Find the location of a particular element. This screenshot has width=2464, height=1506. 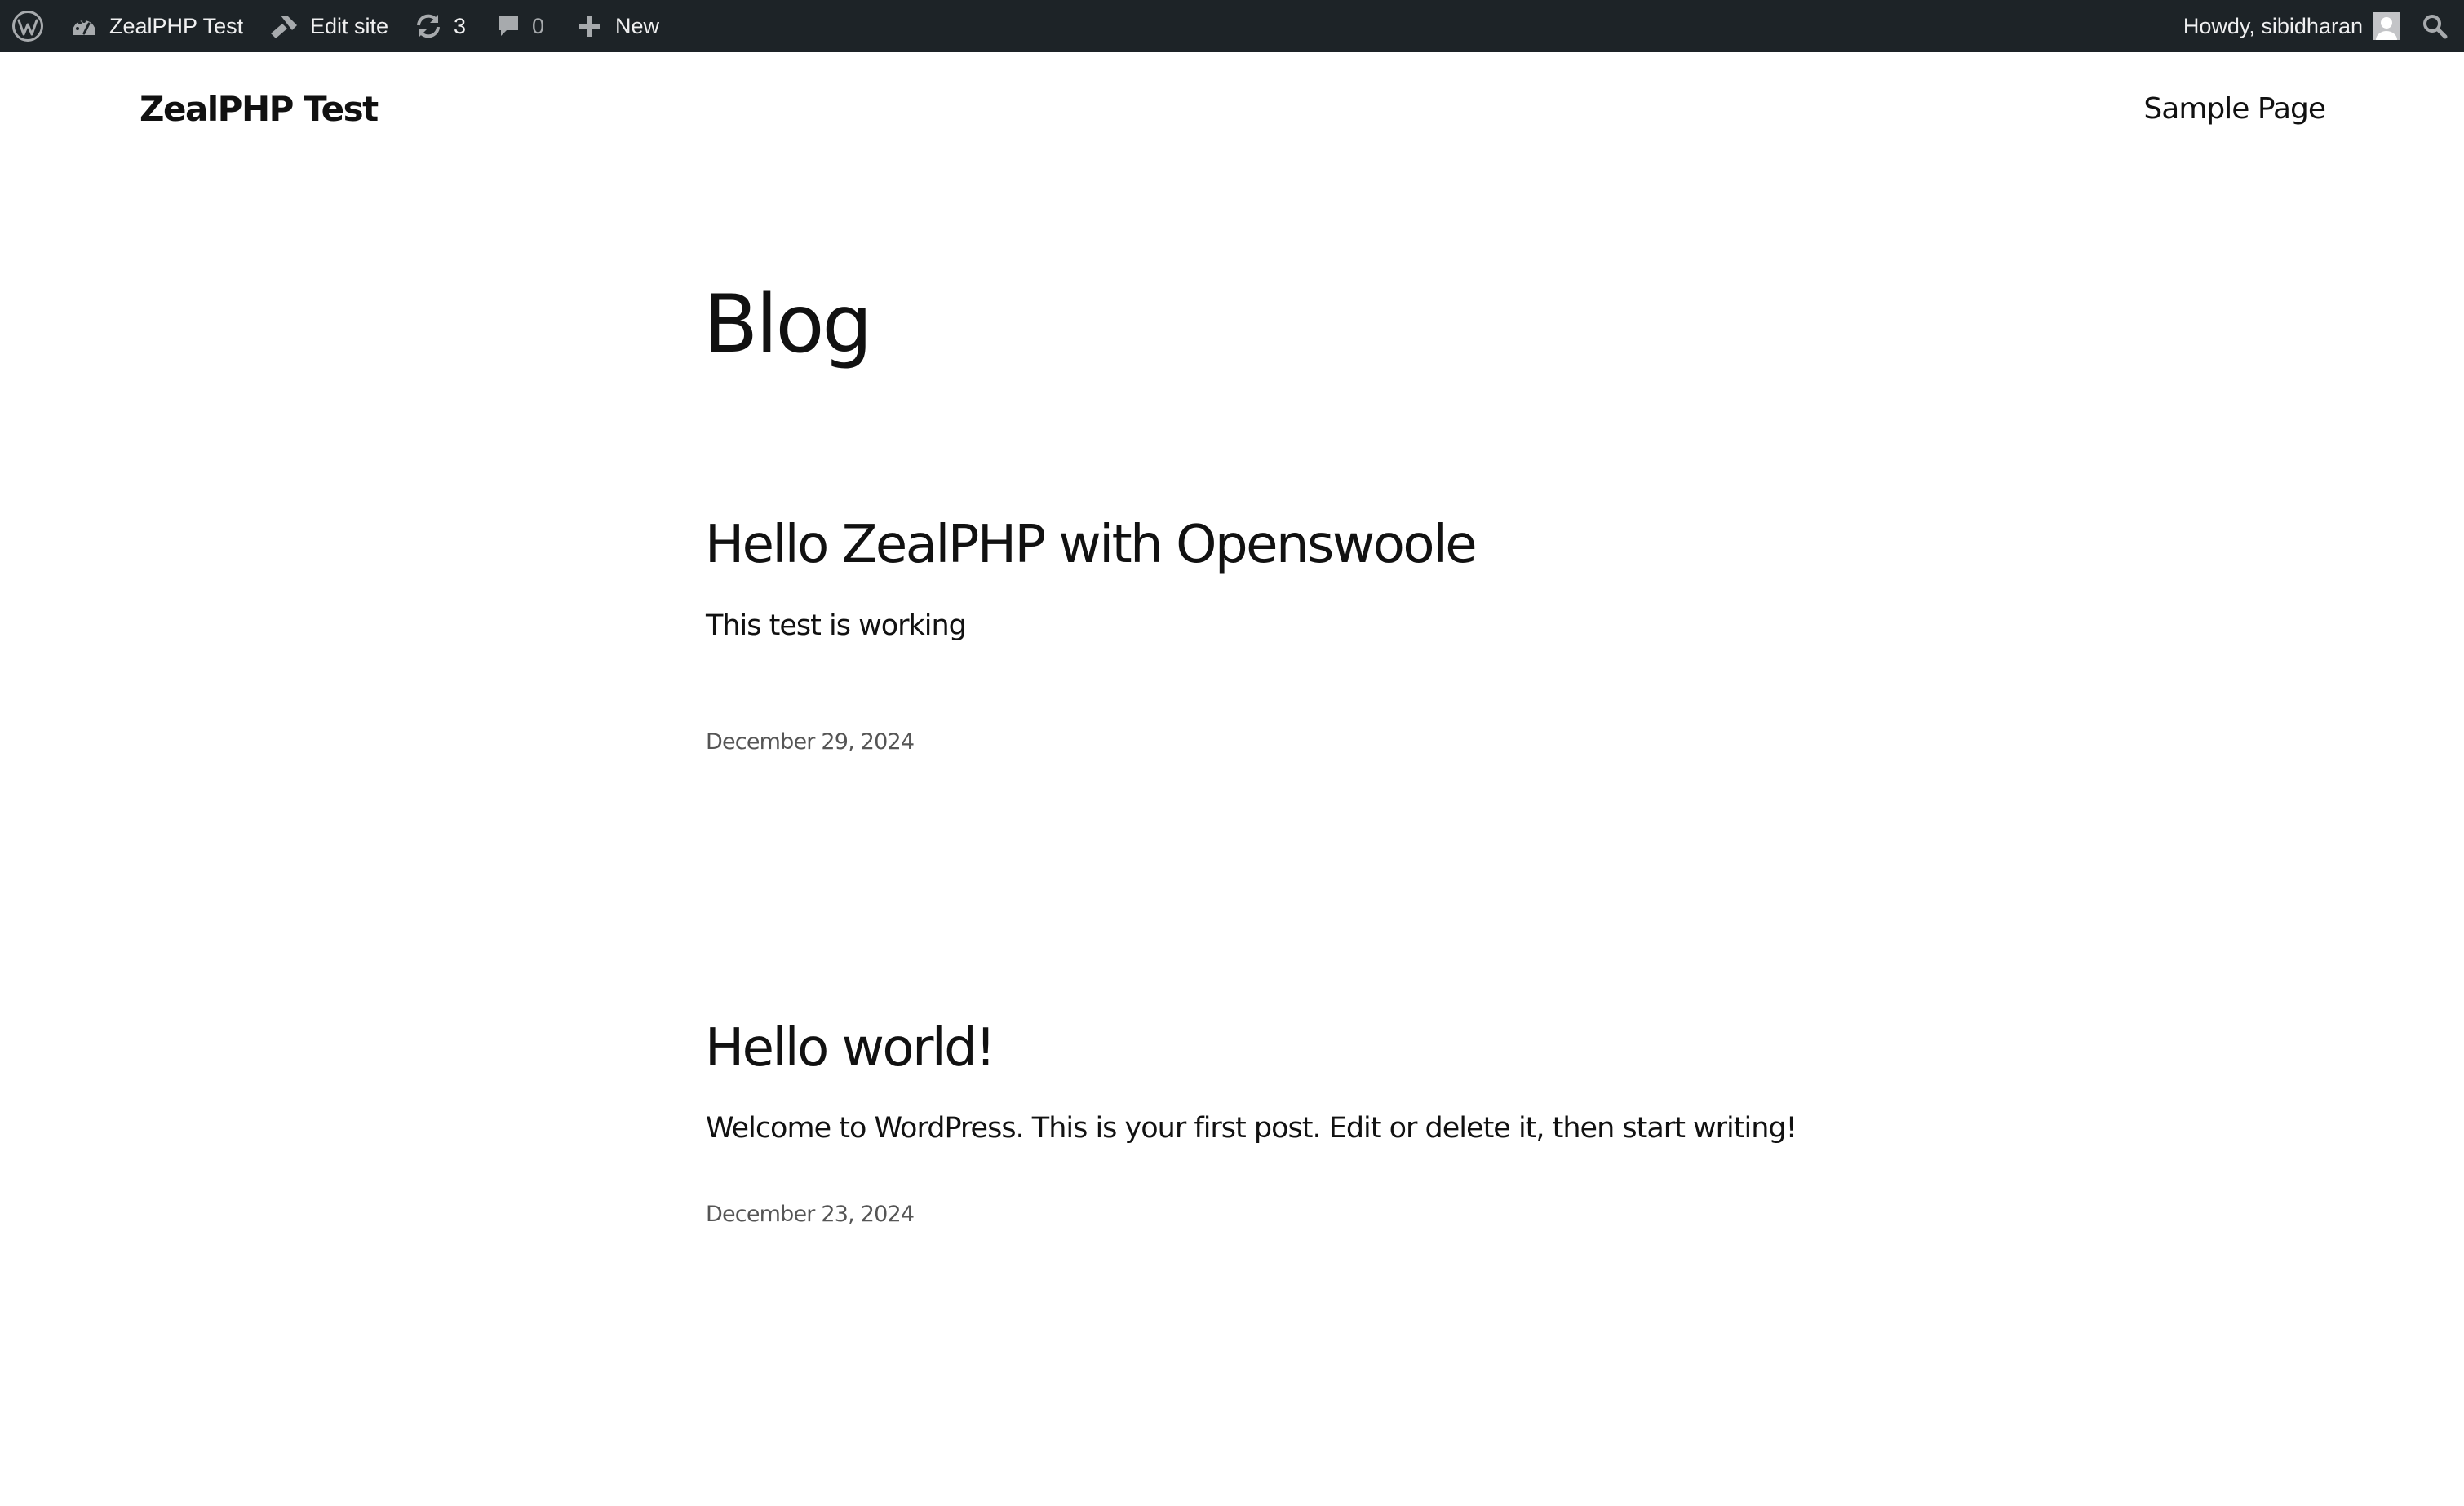

wordpress-menu is located at coordinates (28, 26).